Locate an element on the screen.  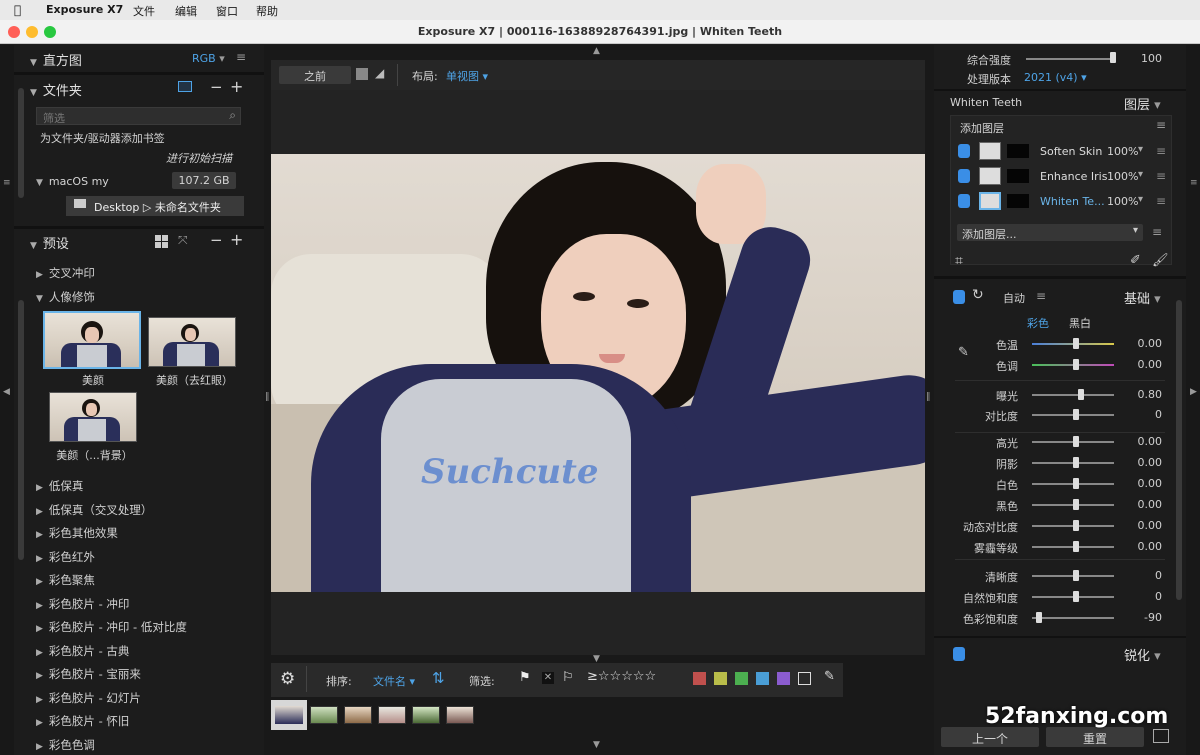
menu-edit: 编辑 is located at coordinates (186, 11).